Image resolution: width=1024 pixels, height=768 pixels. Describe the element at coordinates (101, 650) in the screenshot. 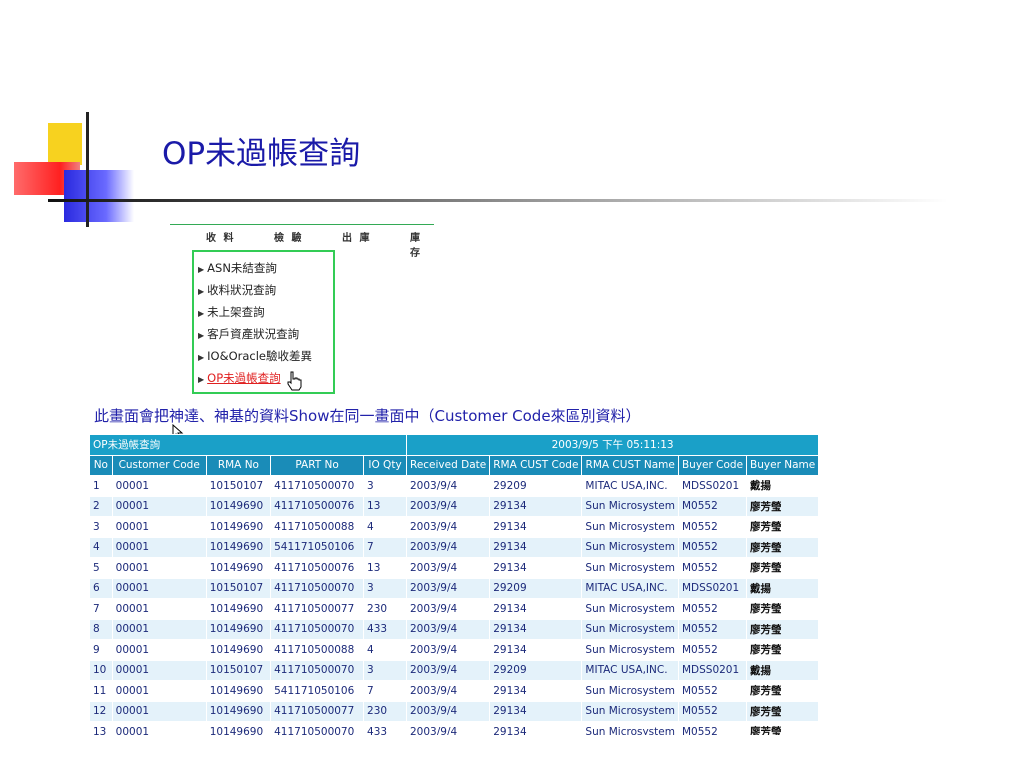

I see `col-no-cell: 9` at that location.